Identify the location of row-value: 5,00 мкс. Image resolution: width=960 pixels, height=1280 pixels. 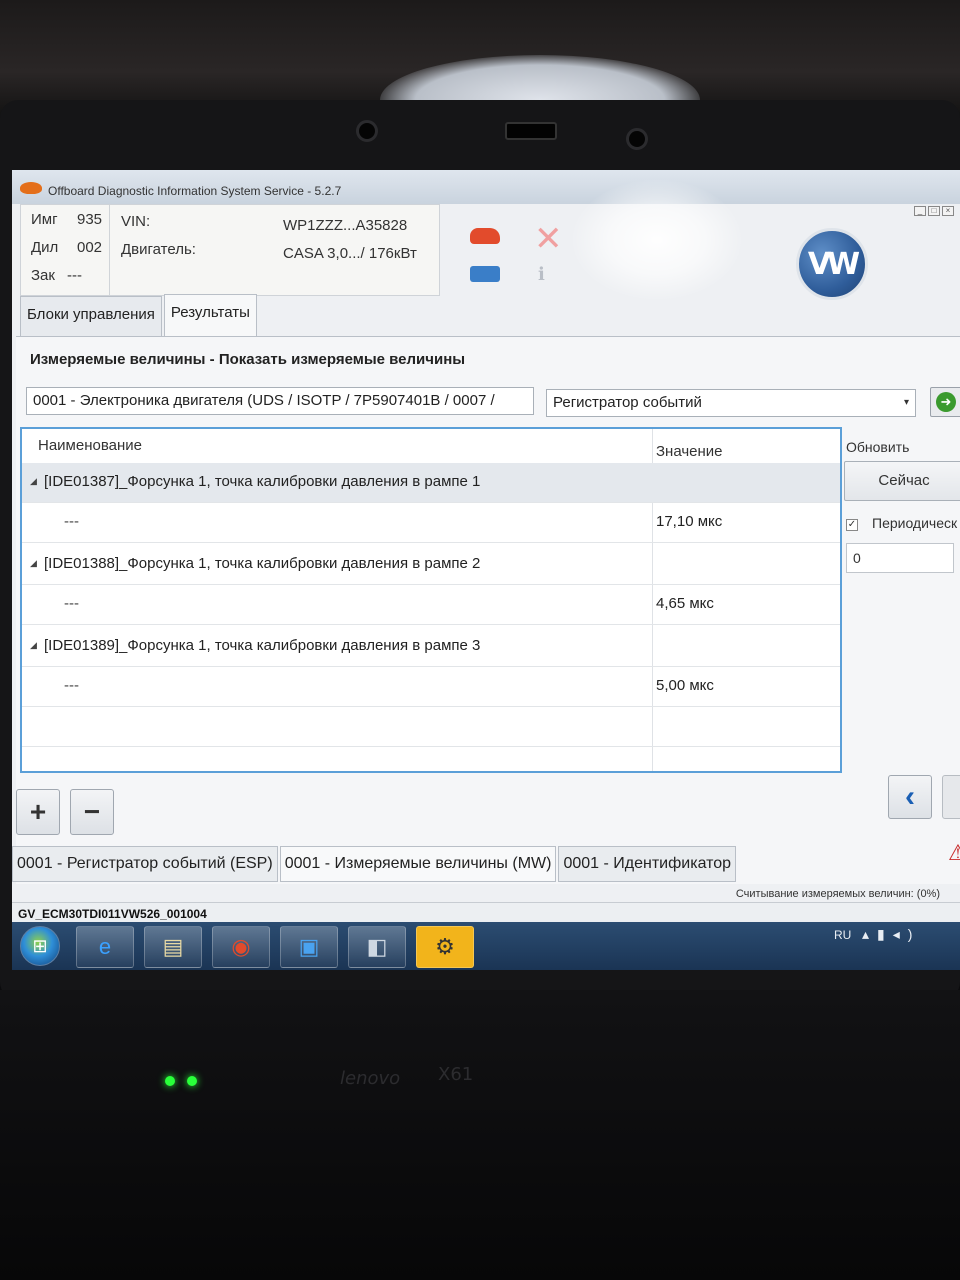
(685, 685).